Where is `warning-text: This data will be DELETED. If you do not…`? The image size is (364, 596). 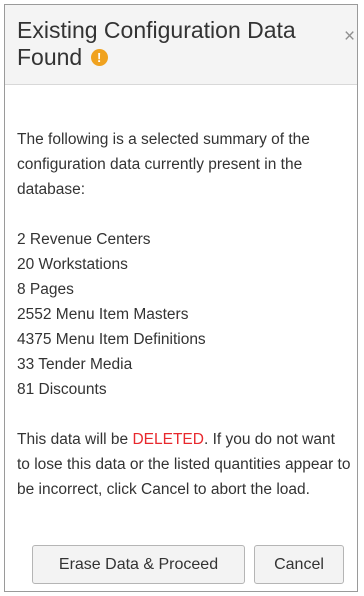
warning-text: This data will be DELETED. If you do not… is located at coordinates (184, 464).